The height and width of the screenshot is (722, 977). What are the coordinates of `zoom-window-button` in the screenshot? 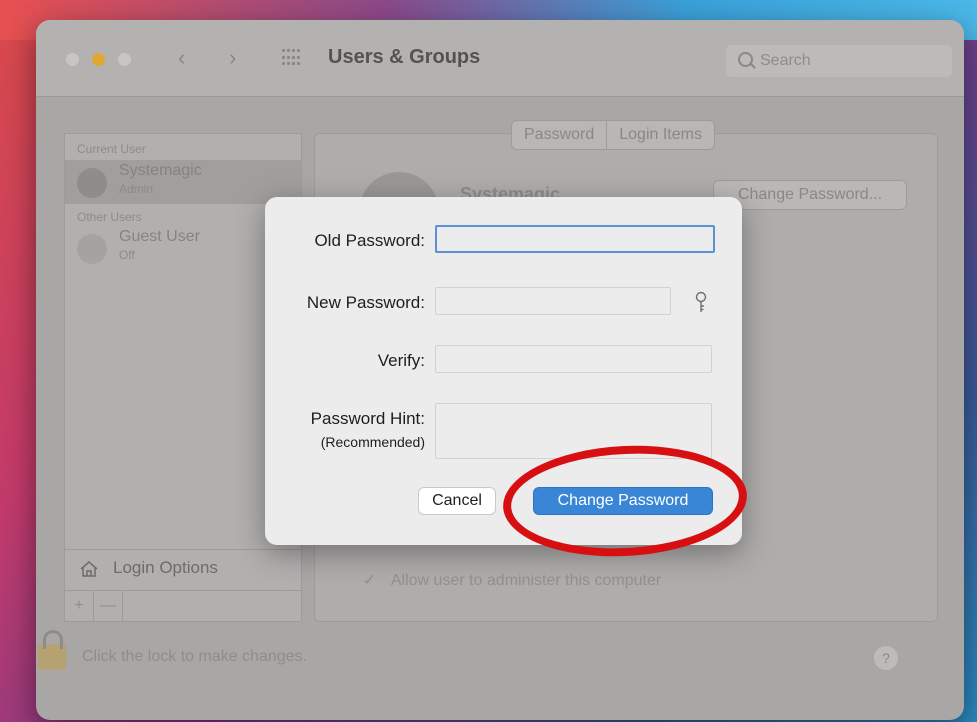 It's located at (124, 59).